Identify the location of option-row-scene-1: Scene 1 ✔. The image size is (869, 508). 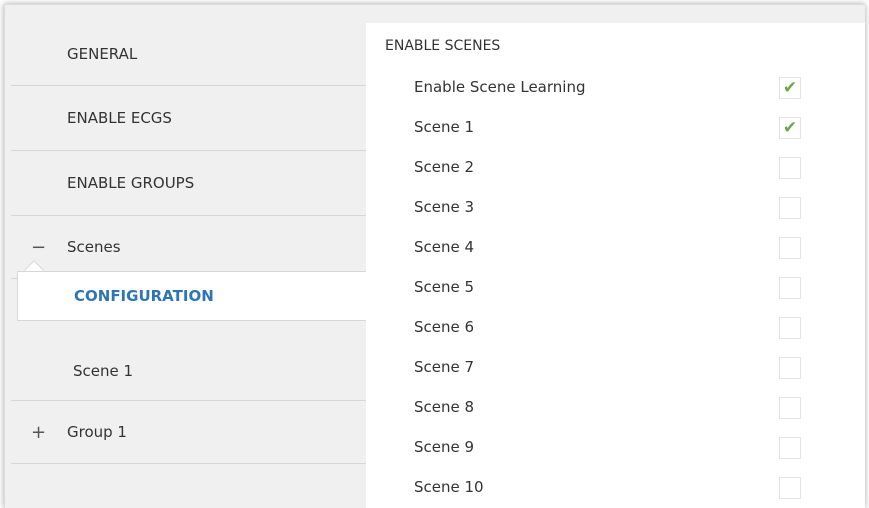
(615, 128).